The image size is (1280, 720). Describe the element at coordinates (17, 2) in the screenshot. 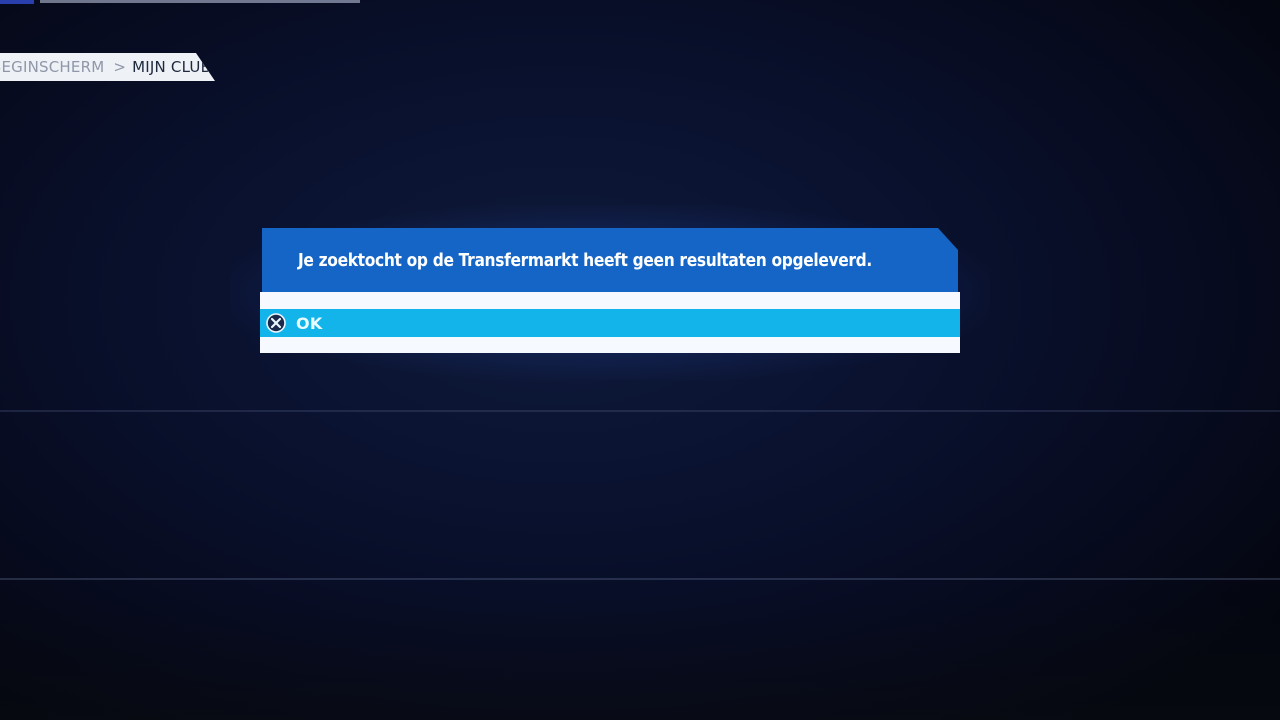

I see `screen-edge-accent` at that location.